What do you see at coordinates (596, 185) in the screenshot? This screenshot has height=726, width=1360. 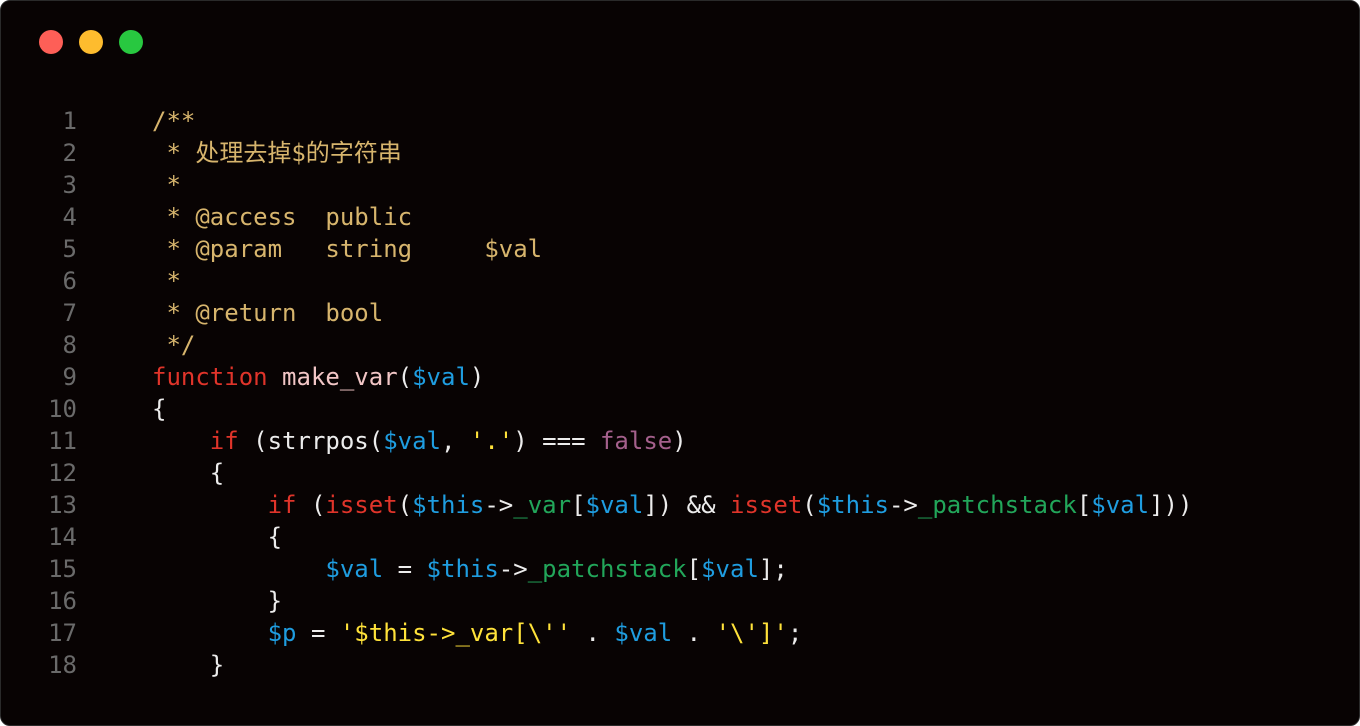 I see `code-line: 3 *` at bounding box center [596, 185].